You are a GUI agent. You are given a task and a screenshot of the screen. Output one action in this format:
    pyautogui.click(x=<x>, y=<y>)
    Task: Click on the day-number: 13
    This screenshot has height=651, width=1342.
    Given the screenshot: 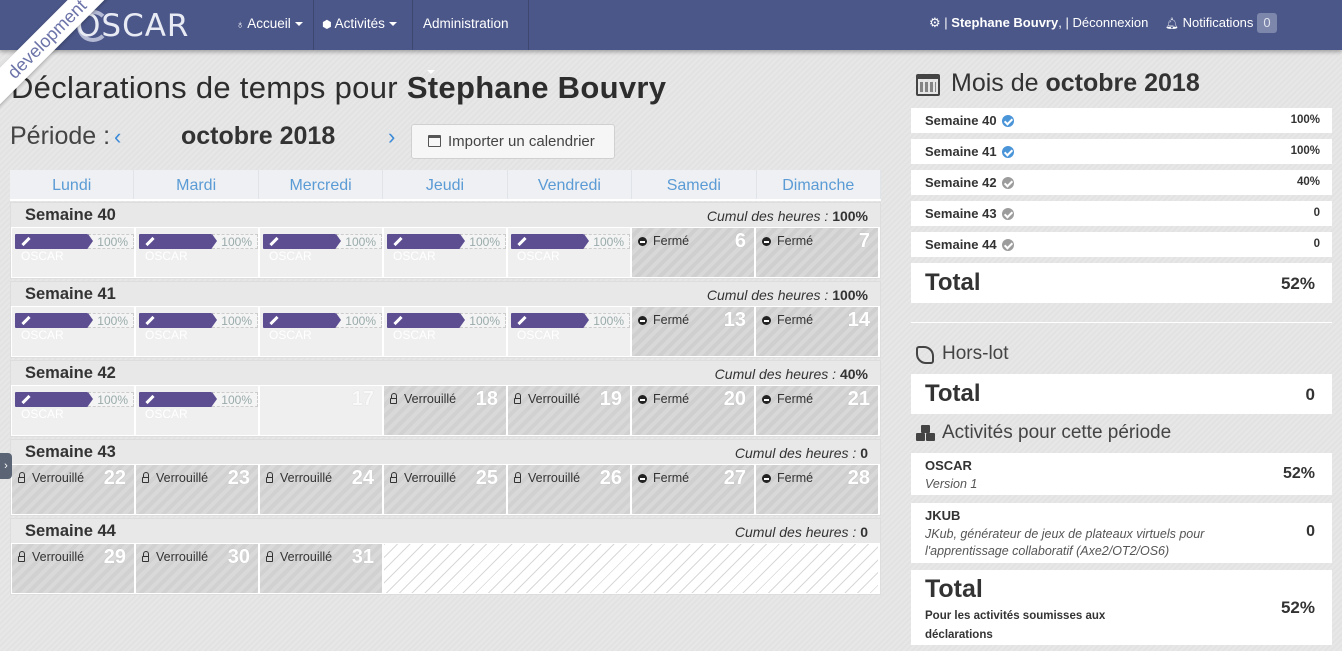 What is the action you would take?
    pyautogui.click(x=734, y=320)
    